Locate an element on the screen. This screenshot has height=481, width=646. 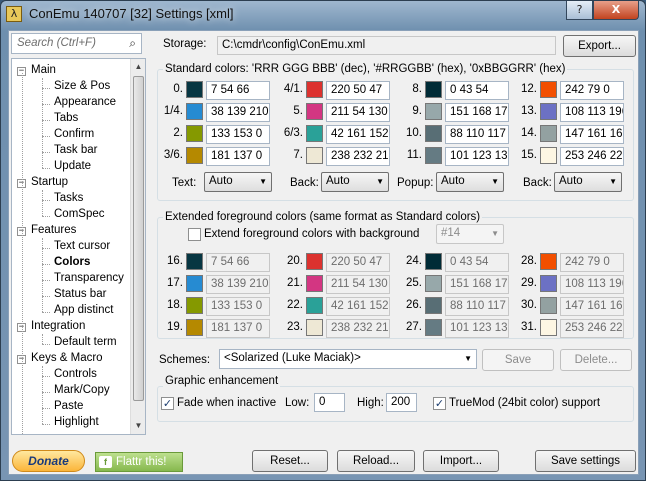
tree-item-paste: Paste is located at coordinates (68, 406).